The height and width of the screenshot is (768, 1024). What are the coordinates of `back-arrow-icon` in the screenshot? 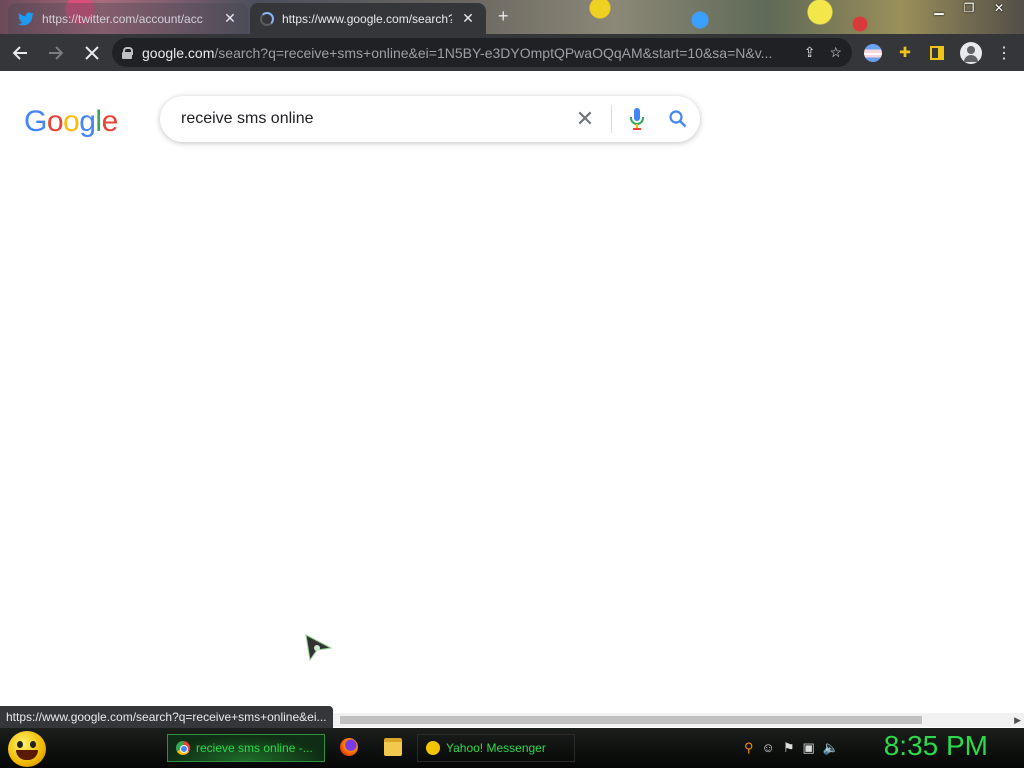 It's located at (19, 52).